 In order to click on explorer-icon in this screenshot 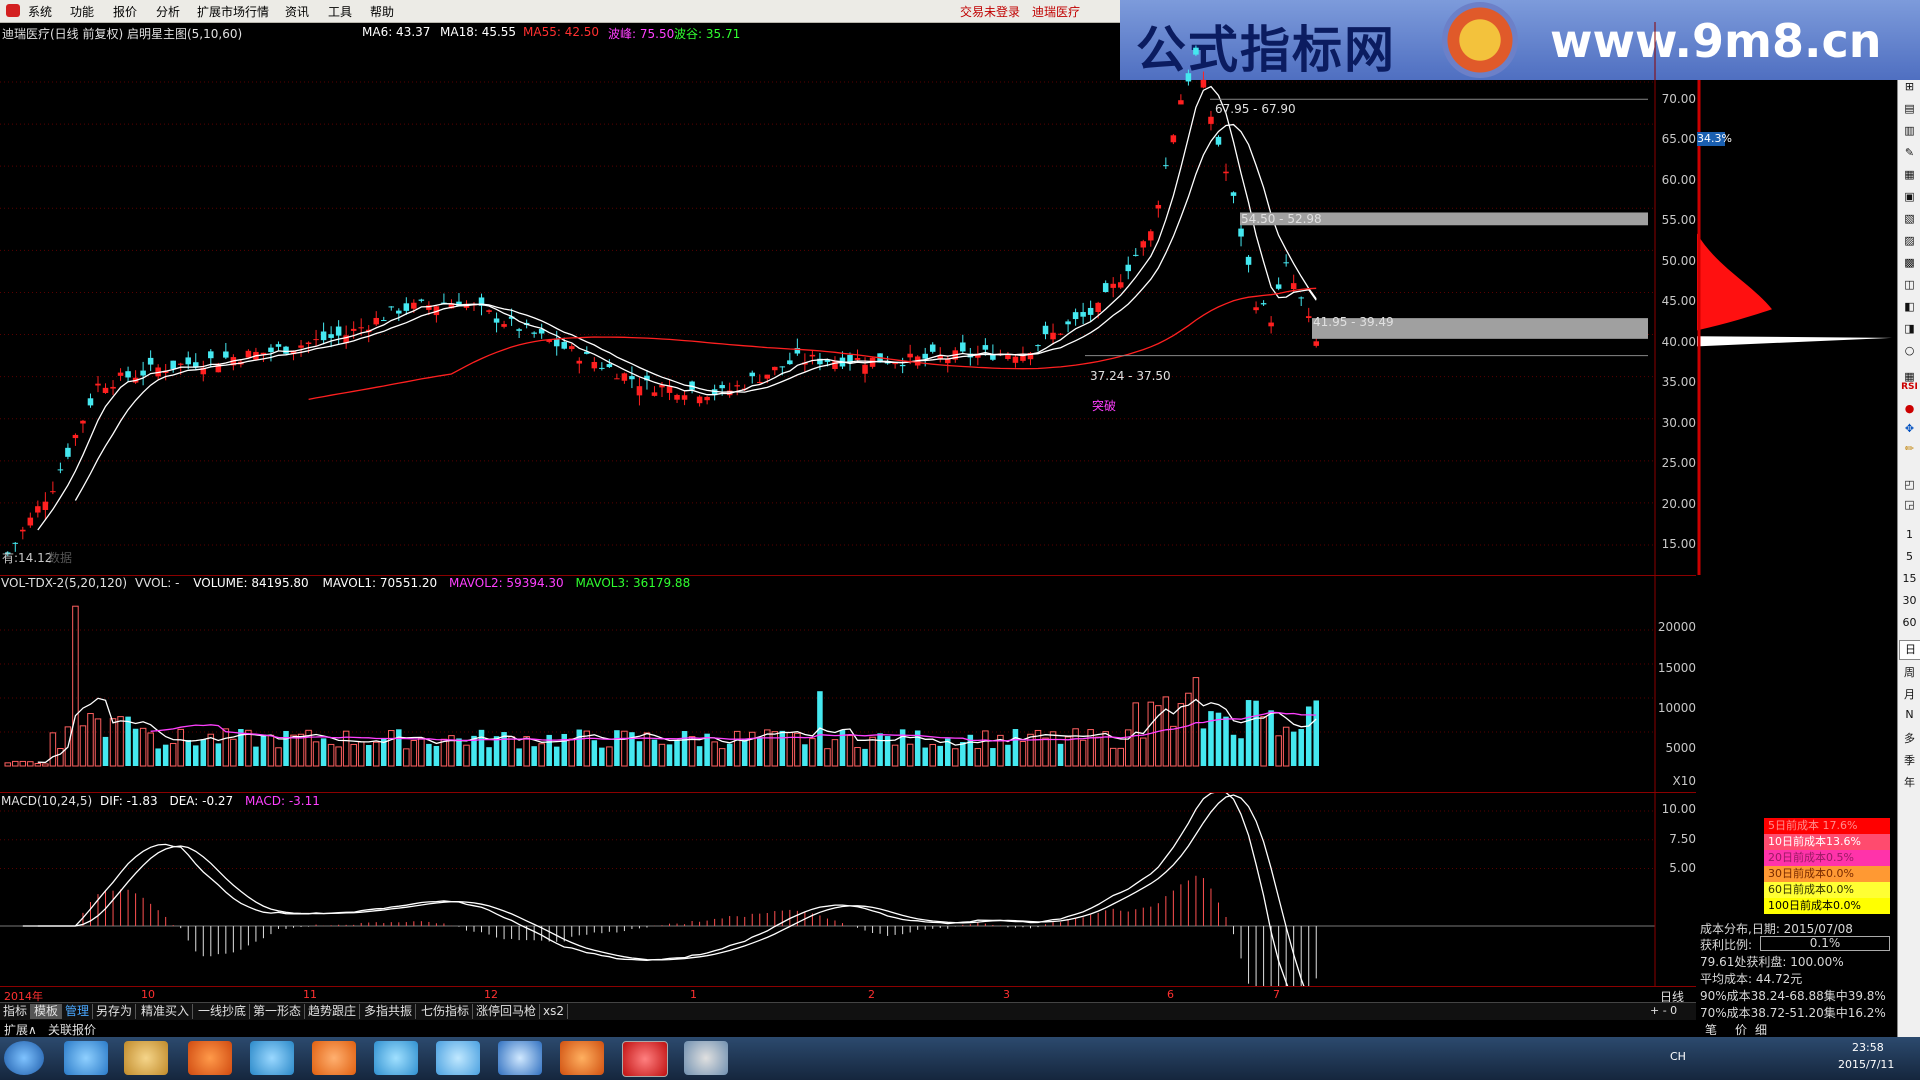, I will do `click(146, 1058)`.